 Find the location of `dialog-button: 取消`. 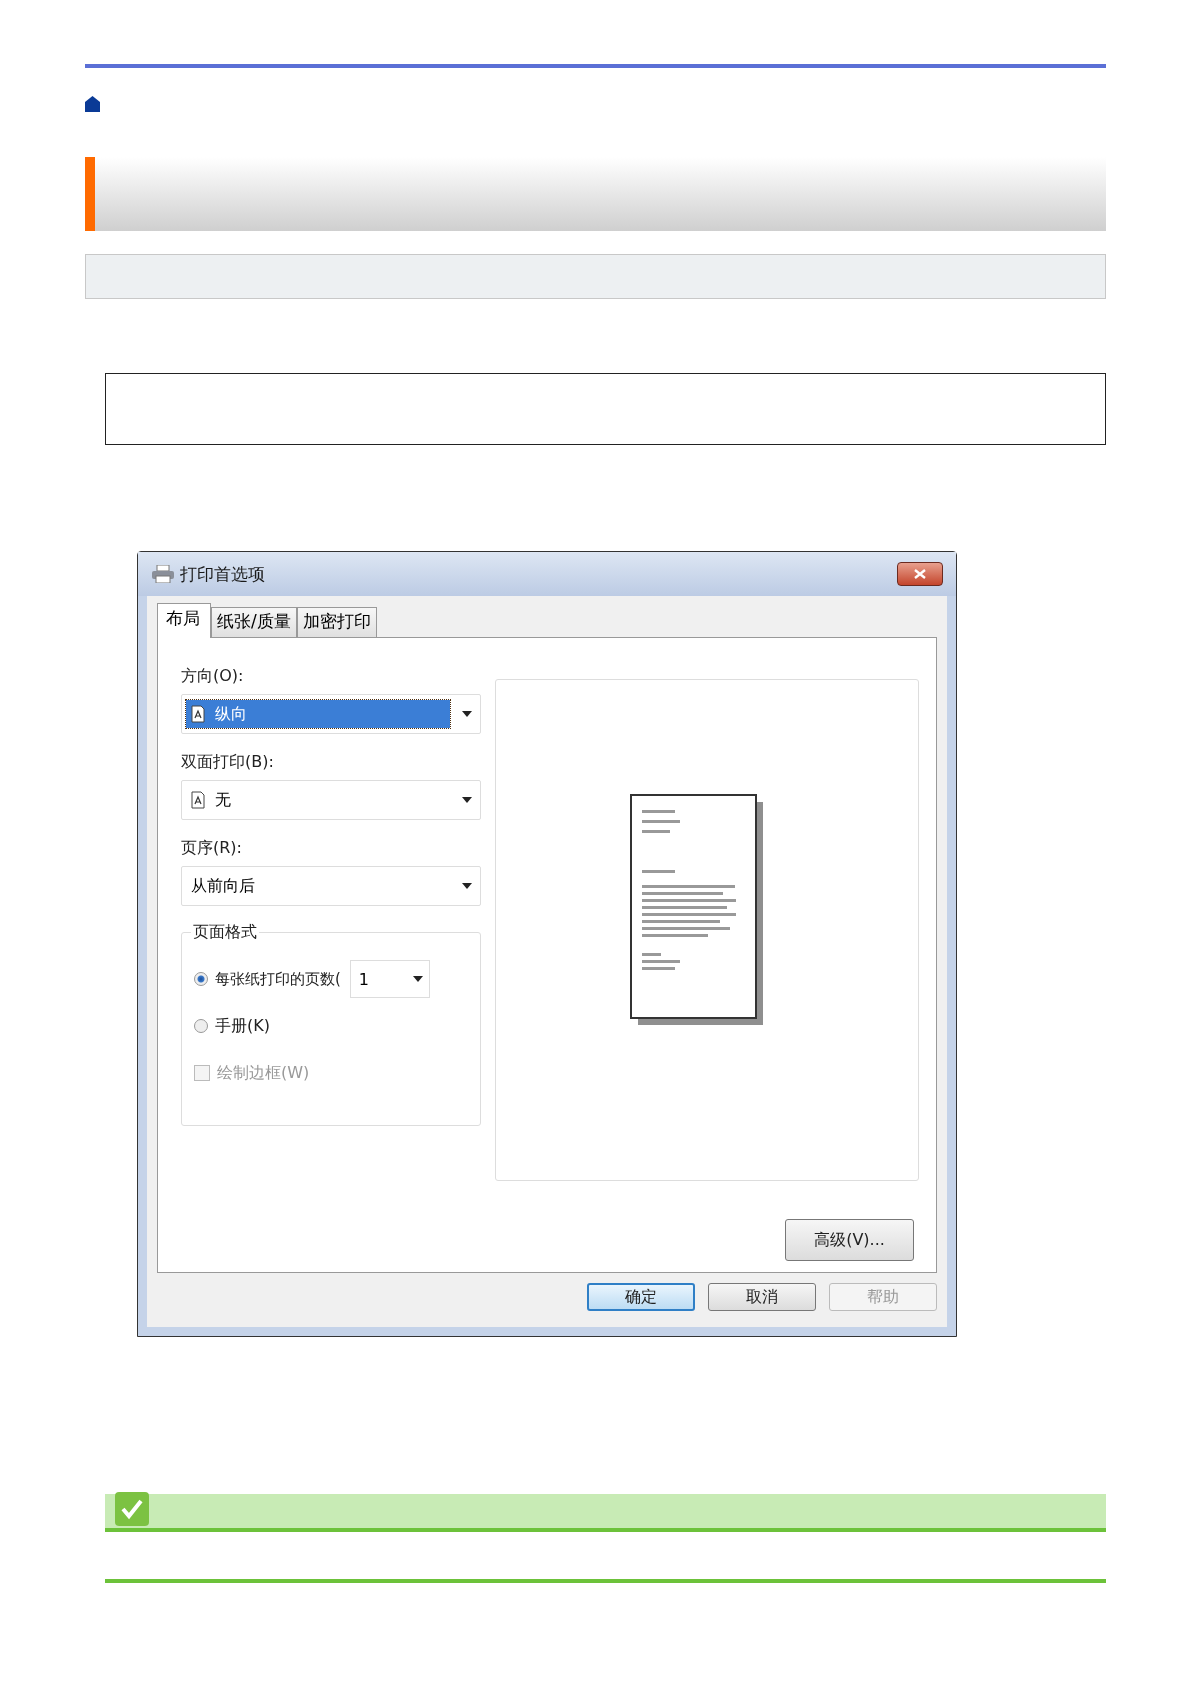

dialog-button: 取消 is located at coordinates (762, 1297).